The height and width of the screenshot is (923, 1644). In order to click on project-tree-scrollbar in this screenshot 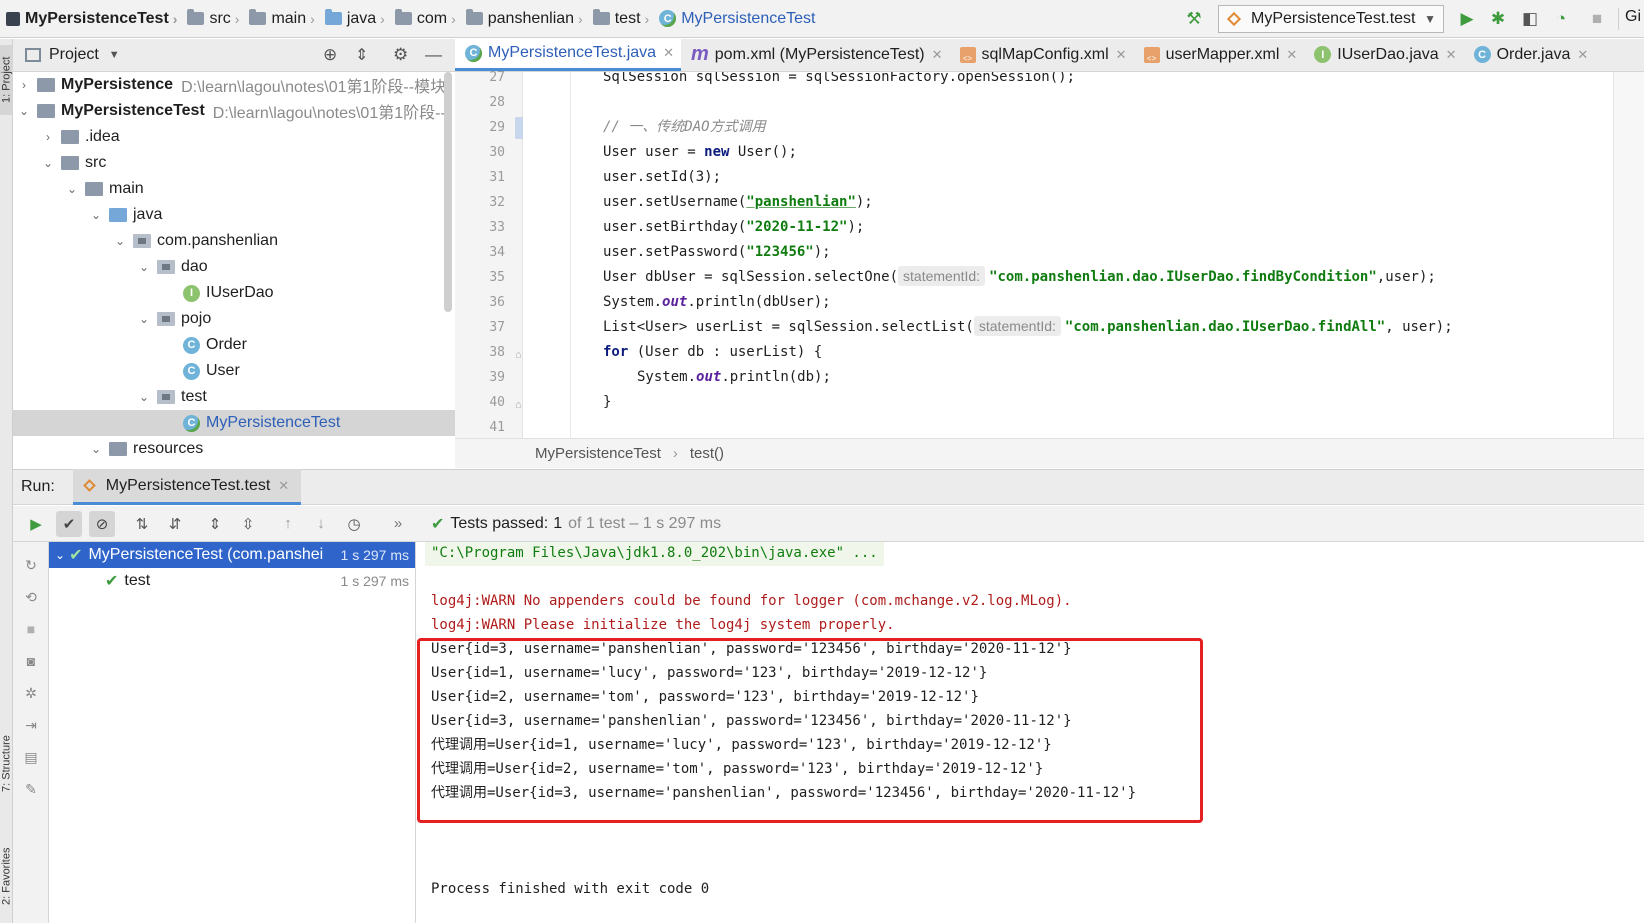, I will do `click(448, 192)`.